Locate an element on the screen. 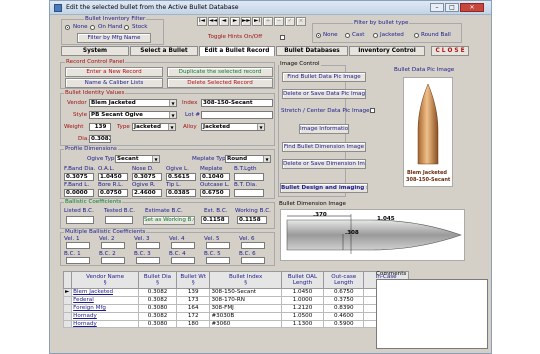 This screenshot has height=354, width=540. tab-system: System is located at coordinates (95, 51).